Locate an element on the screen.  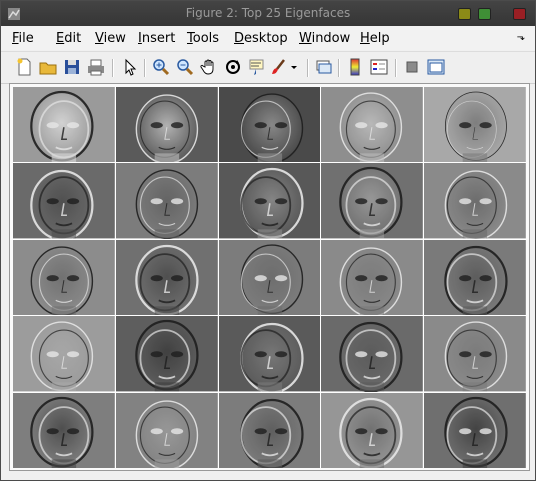
menu-view: View is located at coordinates (110, 38).